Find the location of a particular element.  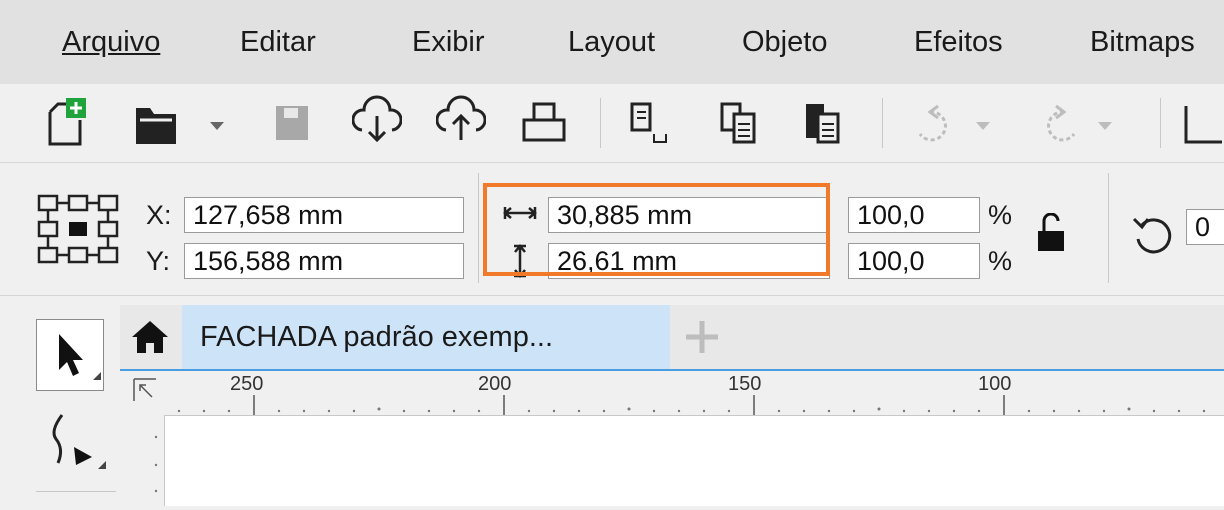

toolbox is located at coordinates (60, 405).